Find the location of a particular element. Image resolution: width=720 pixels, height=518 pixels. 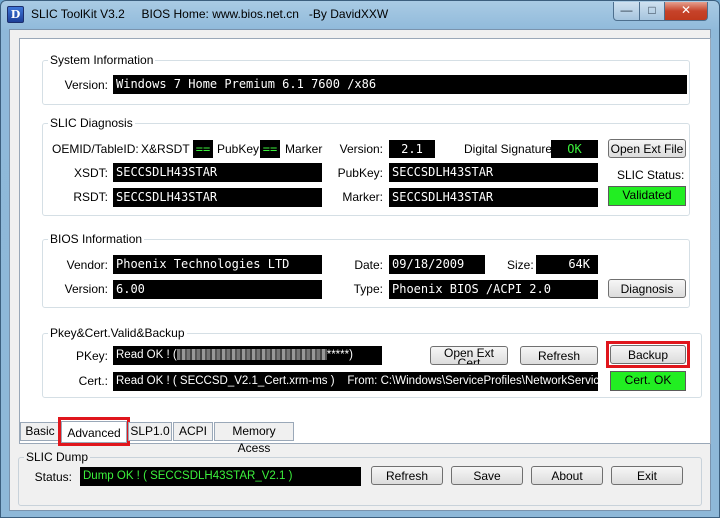

pkey-cert-legend: Pkey&Cert.Valid&Backup is located at coordinates (117, 333).